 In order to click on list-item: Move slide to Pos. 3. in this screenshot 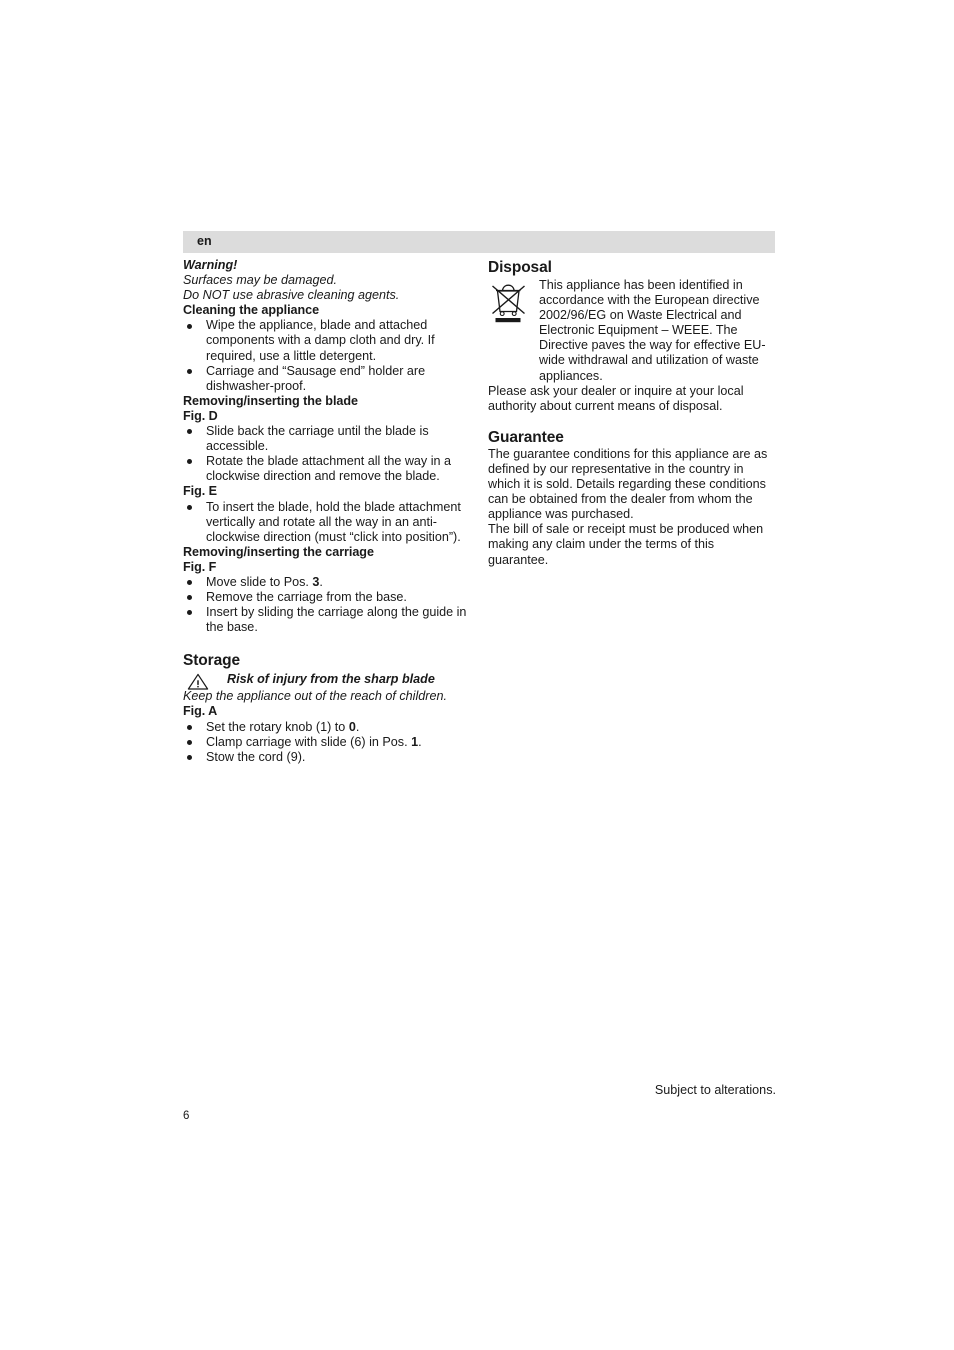, I will do `click(328, 582)`.